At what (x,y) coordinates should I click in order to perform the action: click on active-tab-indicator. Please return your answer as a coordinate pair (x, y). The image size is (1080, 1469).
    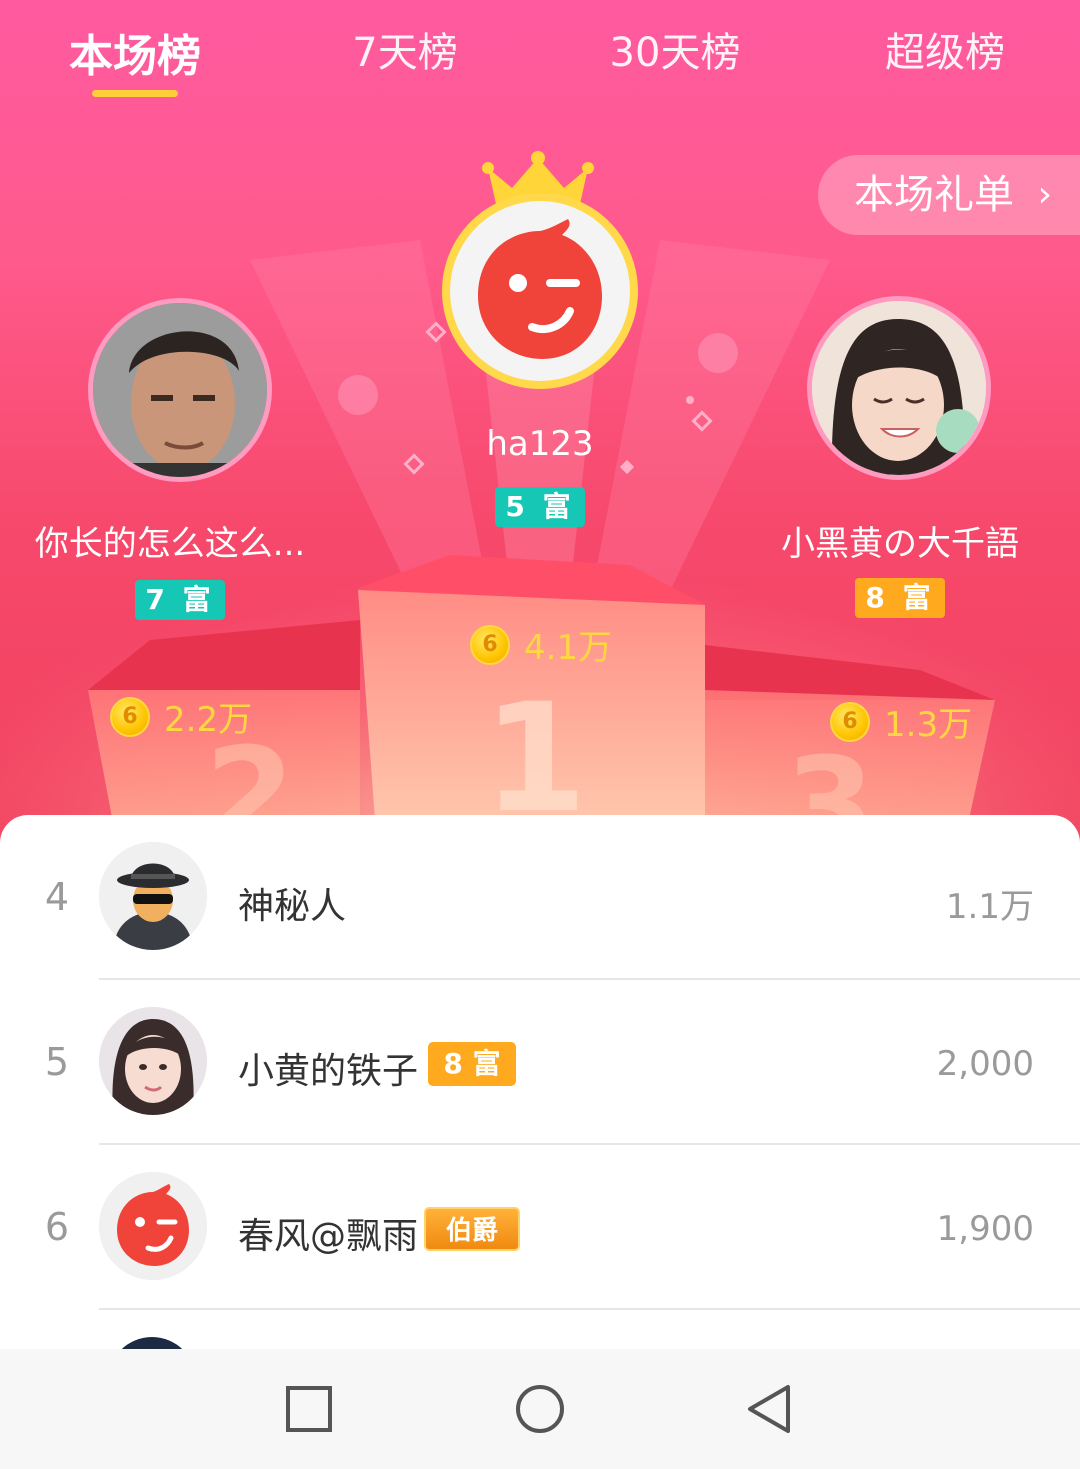
    Looking at the image, I should click on (135, 93).